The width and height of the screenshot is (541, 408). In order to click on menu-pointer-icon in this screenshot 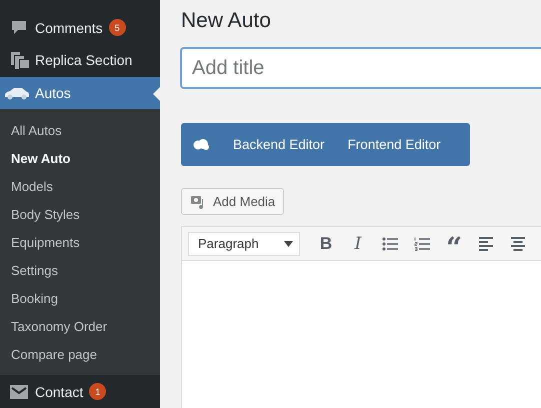, I will do `click(156, 93)`.